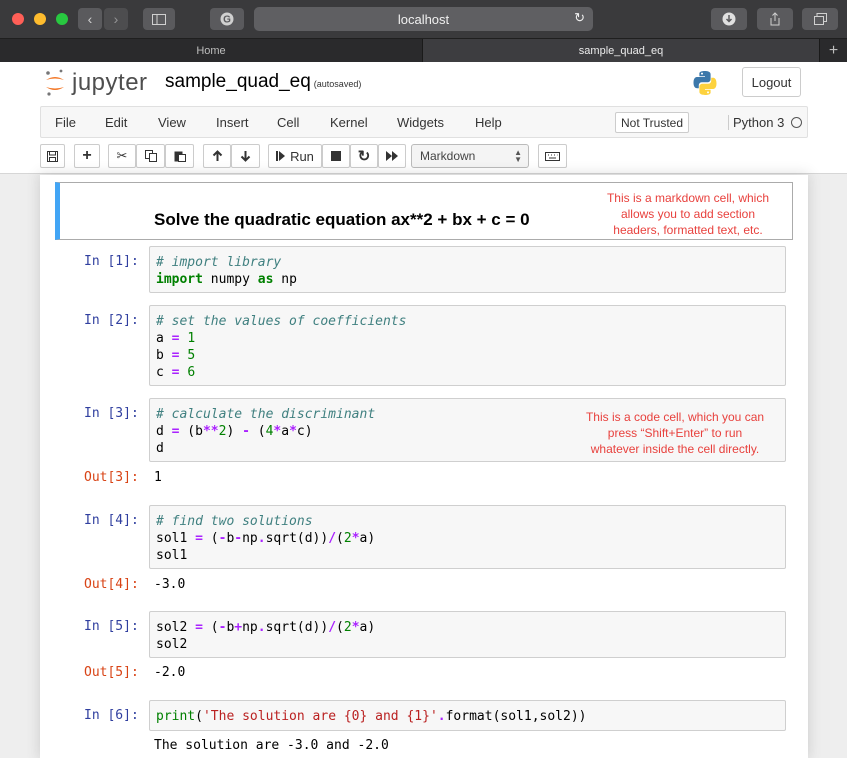  Describe the element at coordinates (110, 82) in the screenshot. I see `jupyter-logo-text: jupyter` at that location.